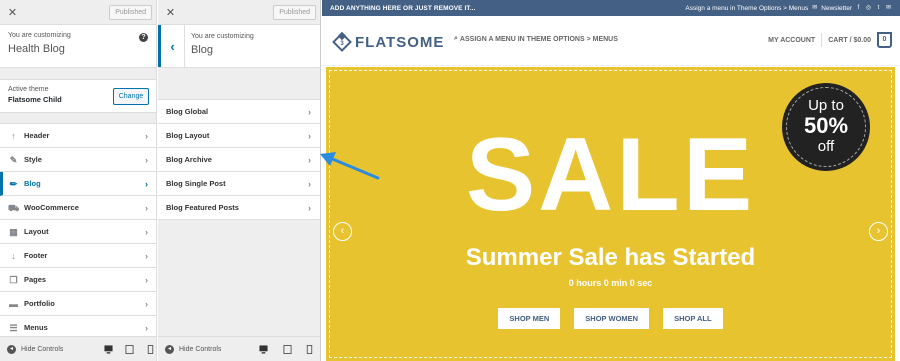 Image resolution: width=900 pixels, height=361 pixels. What do you see at coordinates (400, 42) in the screenshot?
I see `logo-text: FLATSOME` at bounding box center [400, 42].